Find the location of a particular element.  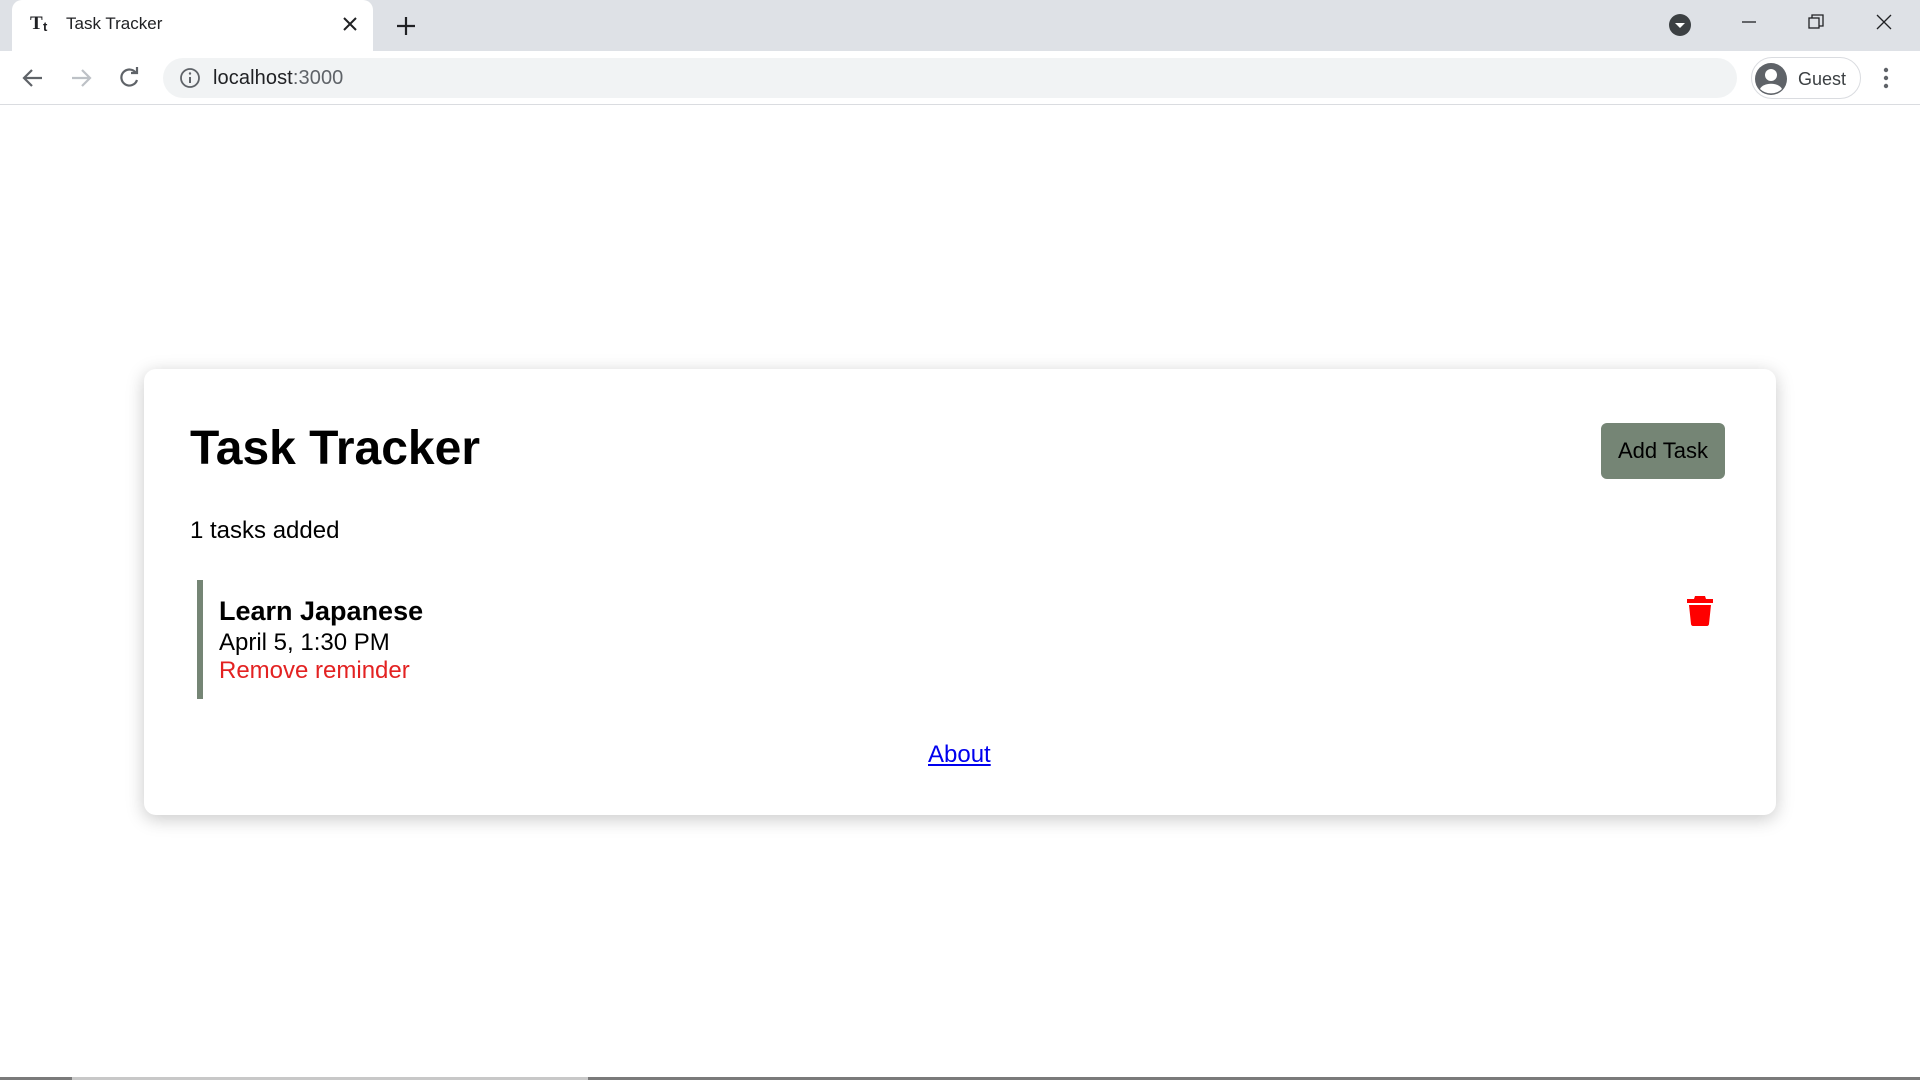

browser-tab: T t Task Tracker is located at coordinates (192, 25).